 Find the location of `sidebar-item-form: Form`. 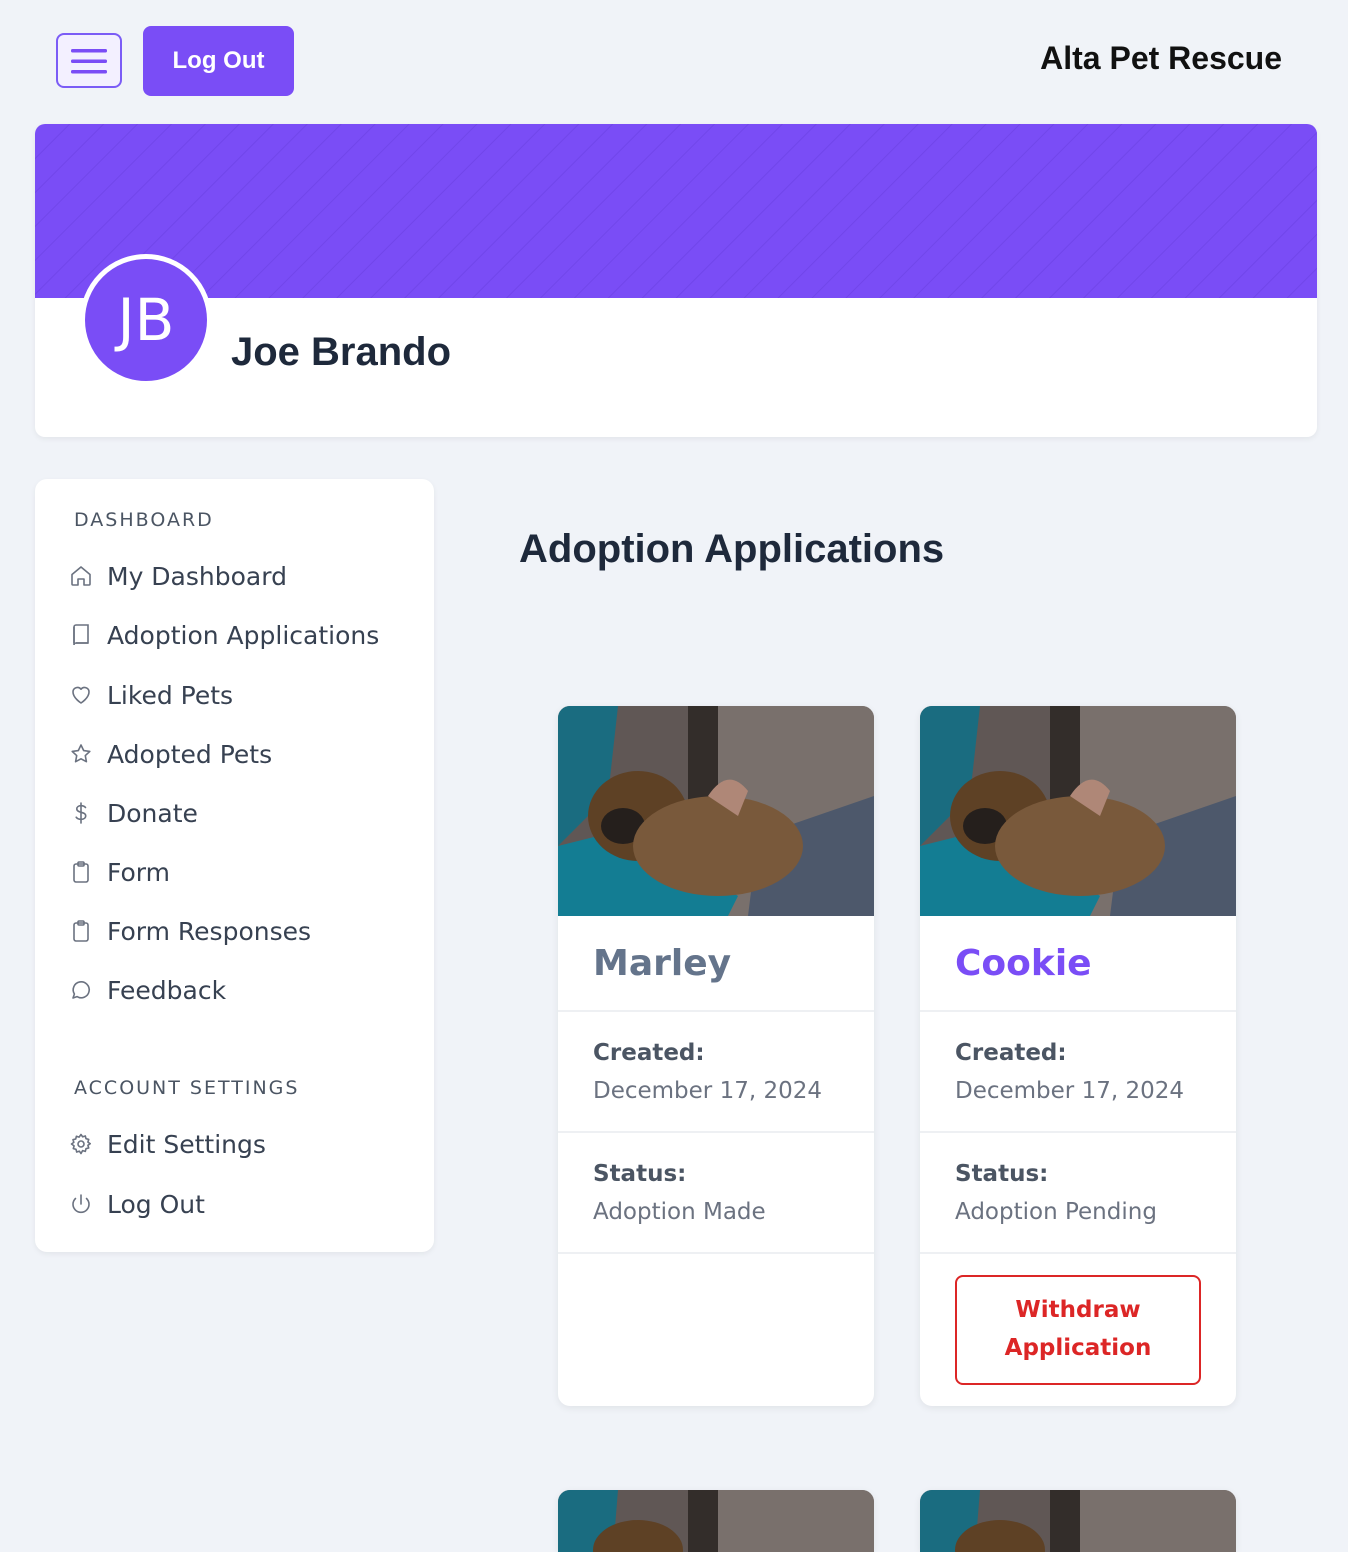

sidebar-item-form: Form is located at coordinates (237, 872).